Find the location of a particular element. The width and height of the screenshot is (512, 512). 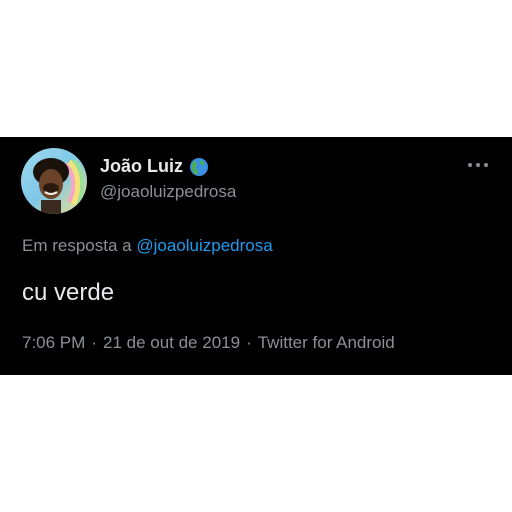

tweet-text: cu verde is located at coordinates (68, 292).